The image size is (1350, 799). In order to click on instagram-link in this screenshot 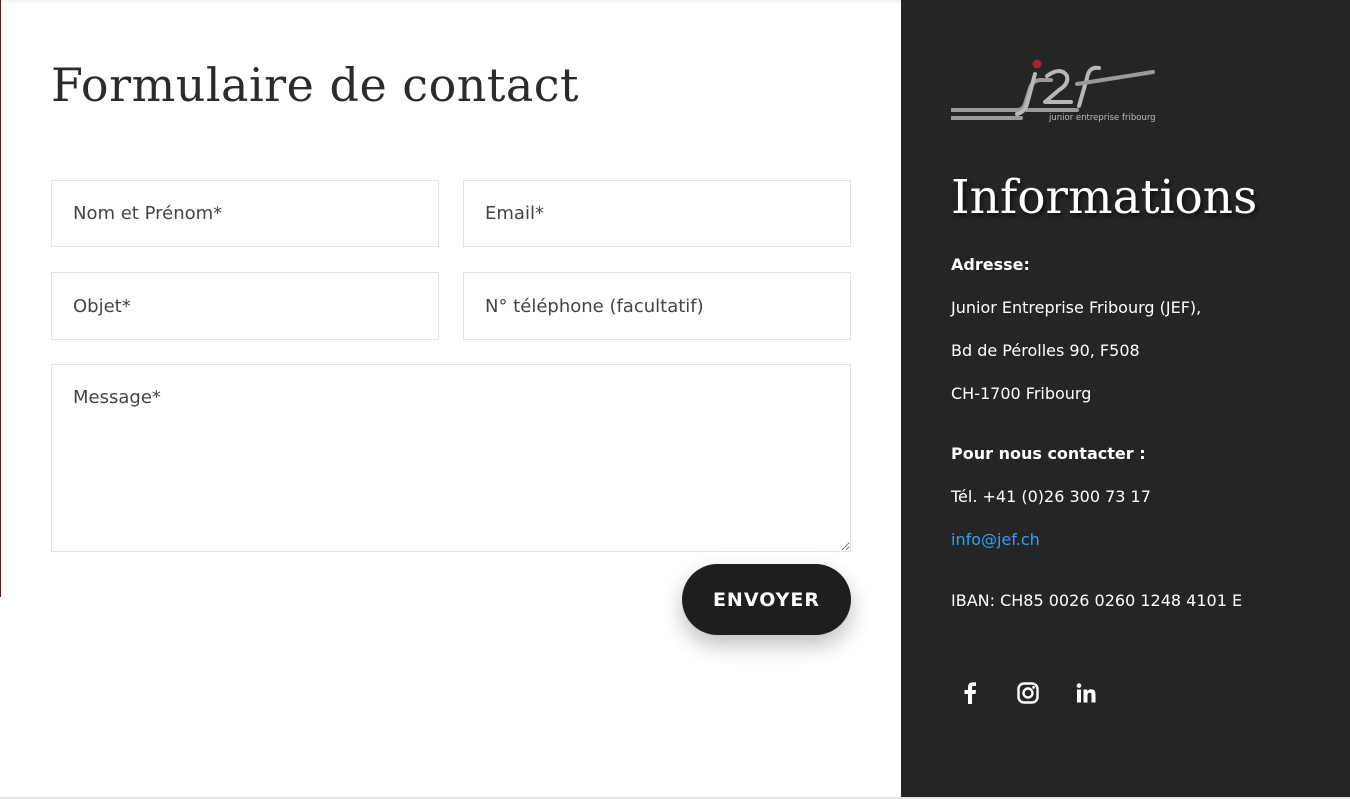, I will do `click(1028, 693)`.